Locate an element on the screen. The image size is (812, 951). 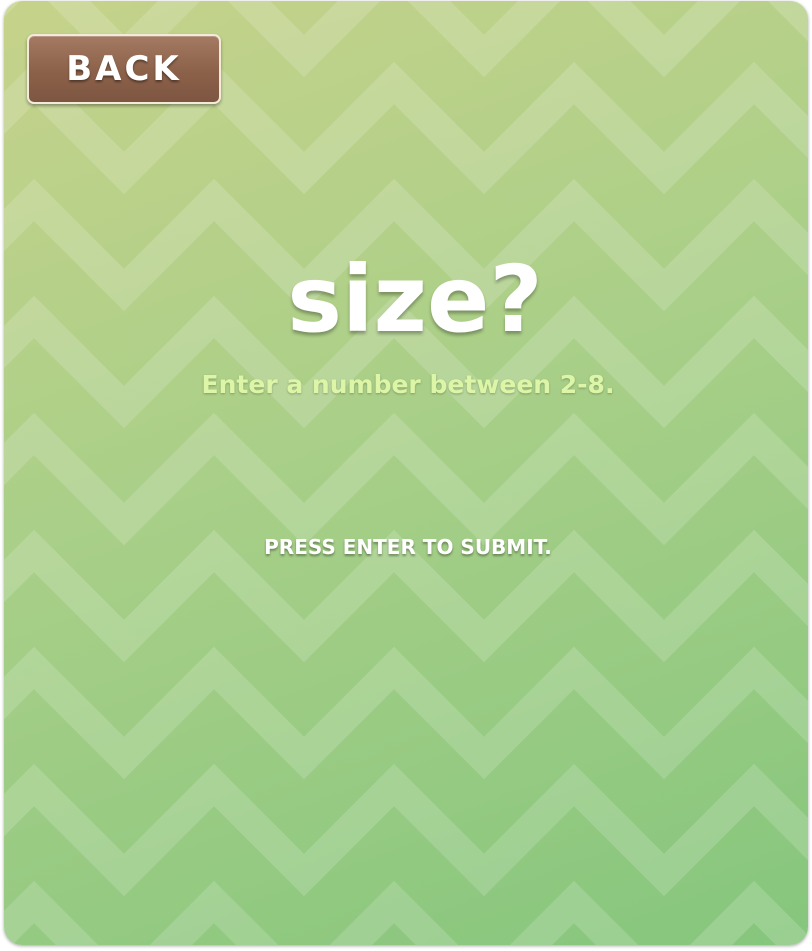
back-button: BACK is located at coordinates (124, 69).